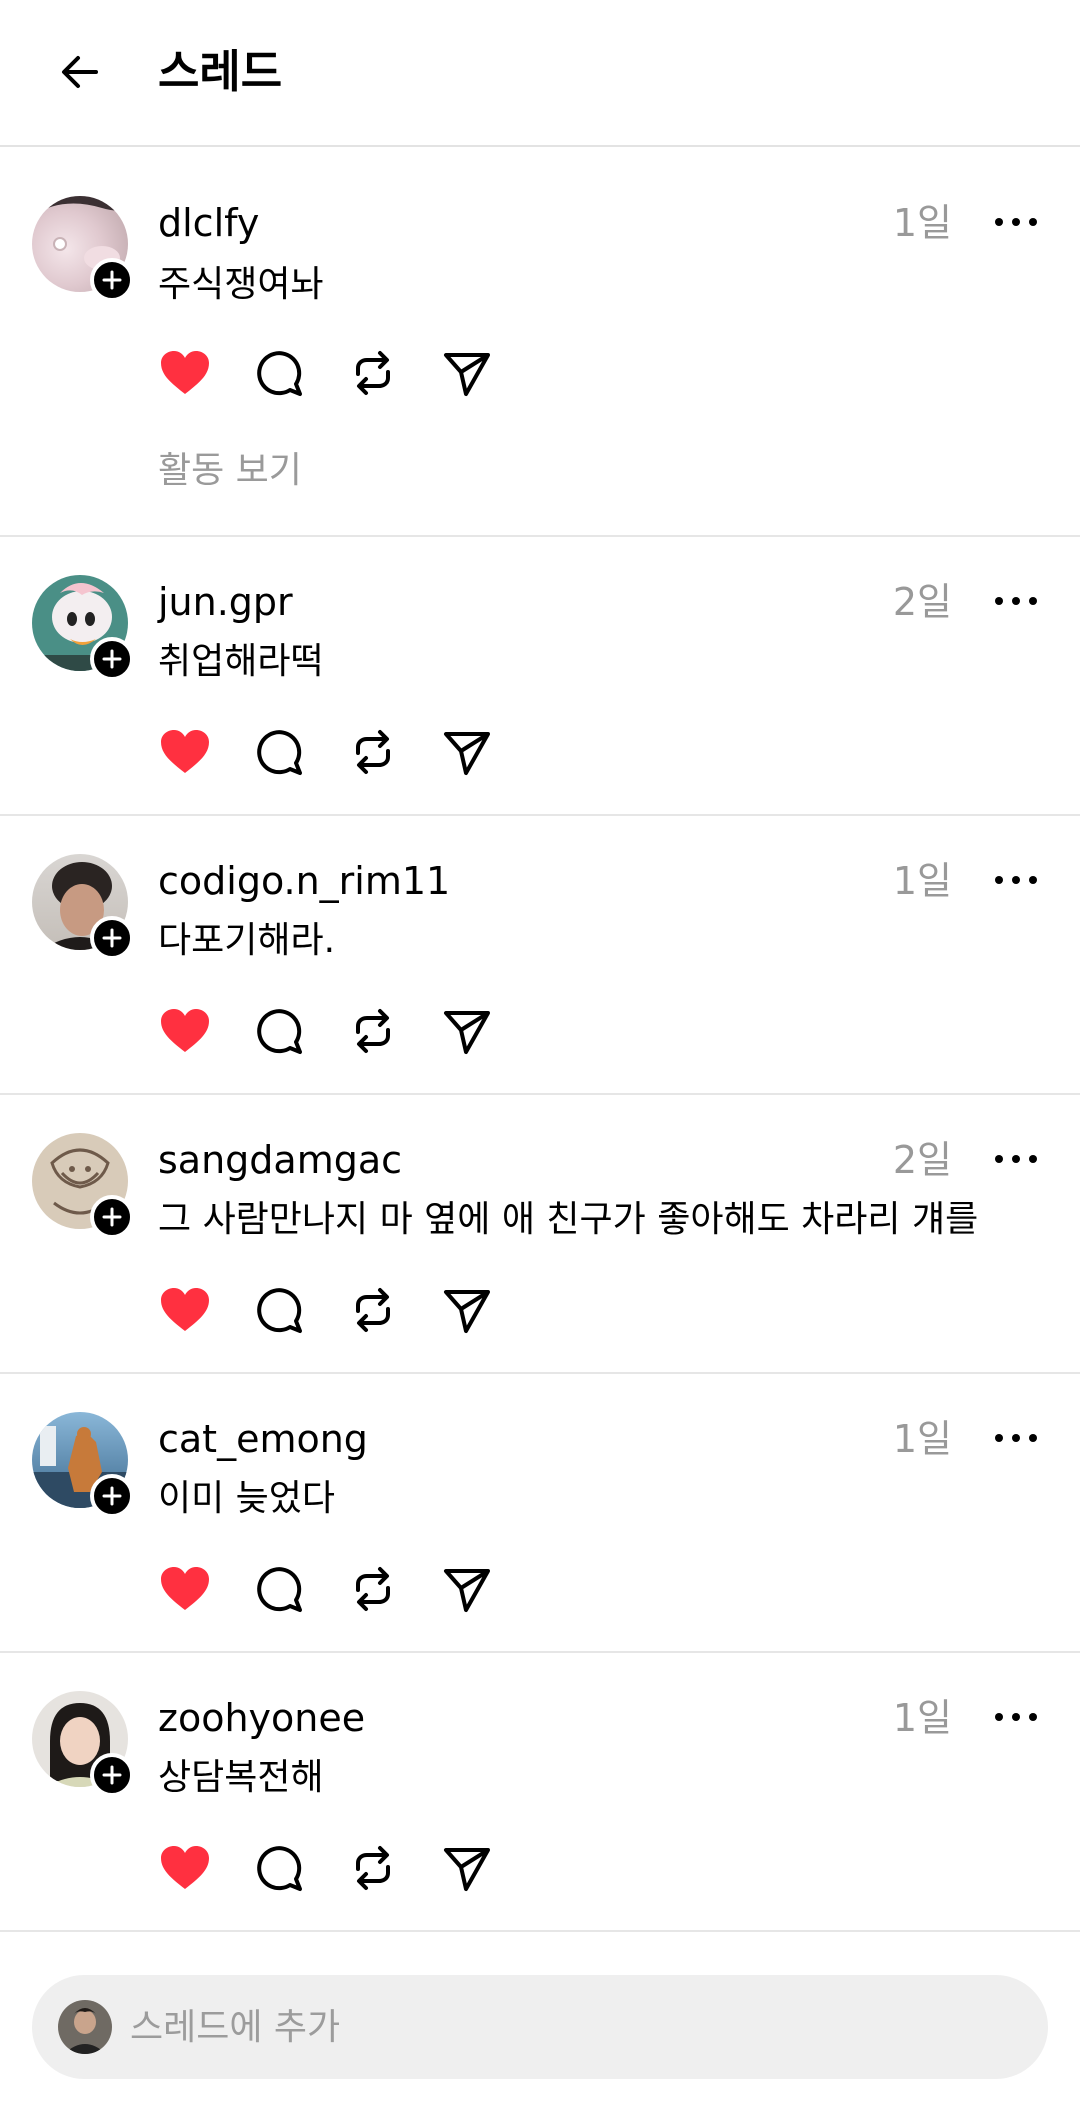 The height and width of the screenshot is (2115, 1080). Describe the element at coordinates (568, 1219) in the screenshot. I see `post-text: 그 사람만나지 마 옆에 애 친구가 좋아해도 차라리 걔를` at that location.